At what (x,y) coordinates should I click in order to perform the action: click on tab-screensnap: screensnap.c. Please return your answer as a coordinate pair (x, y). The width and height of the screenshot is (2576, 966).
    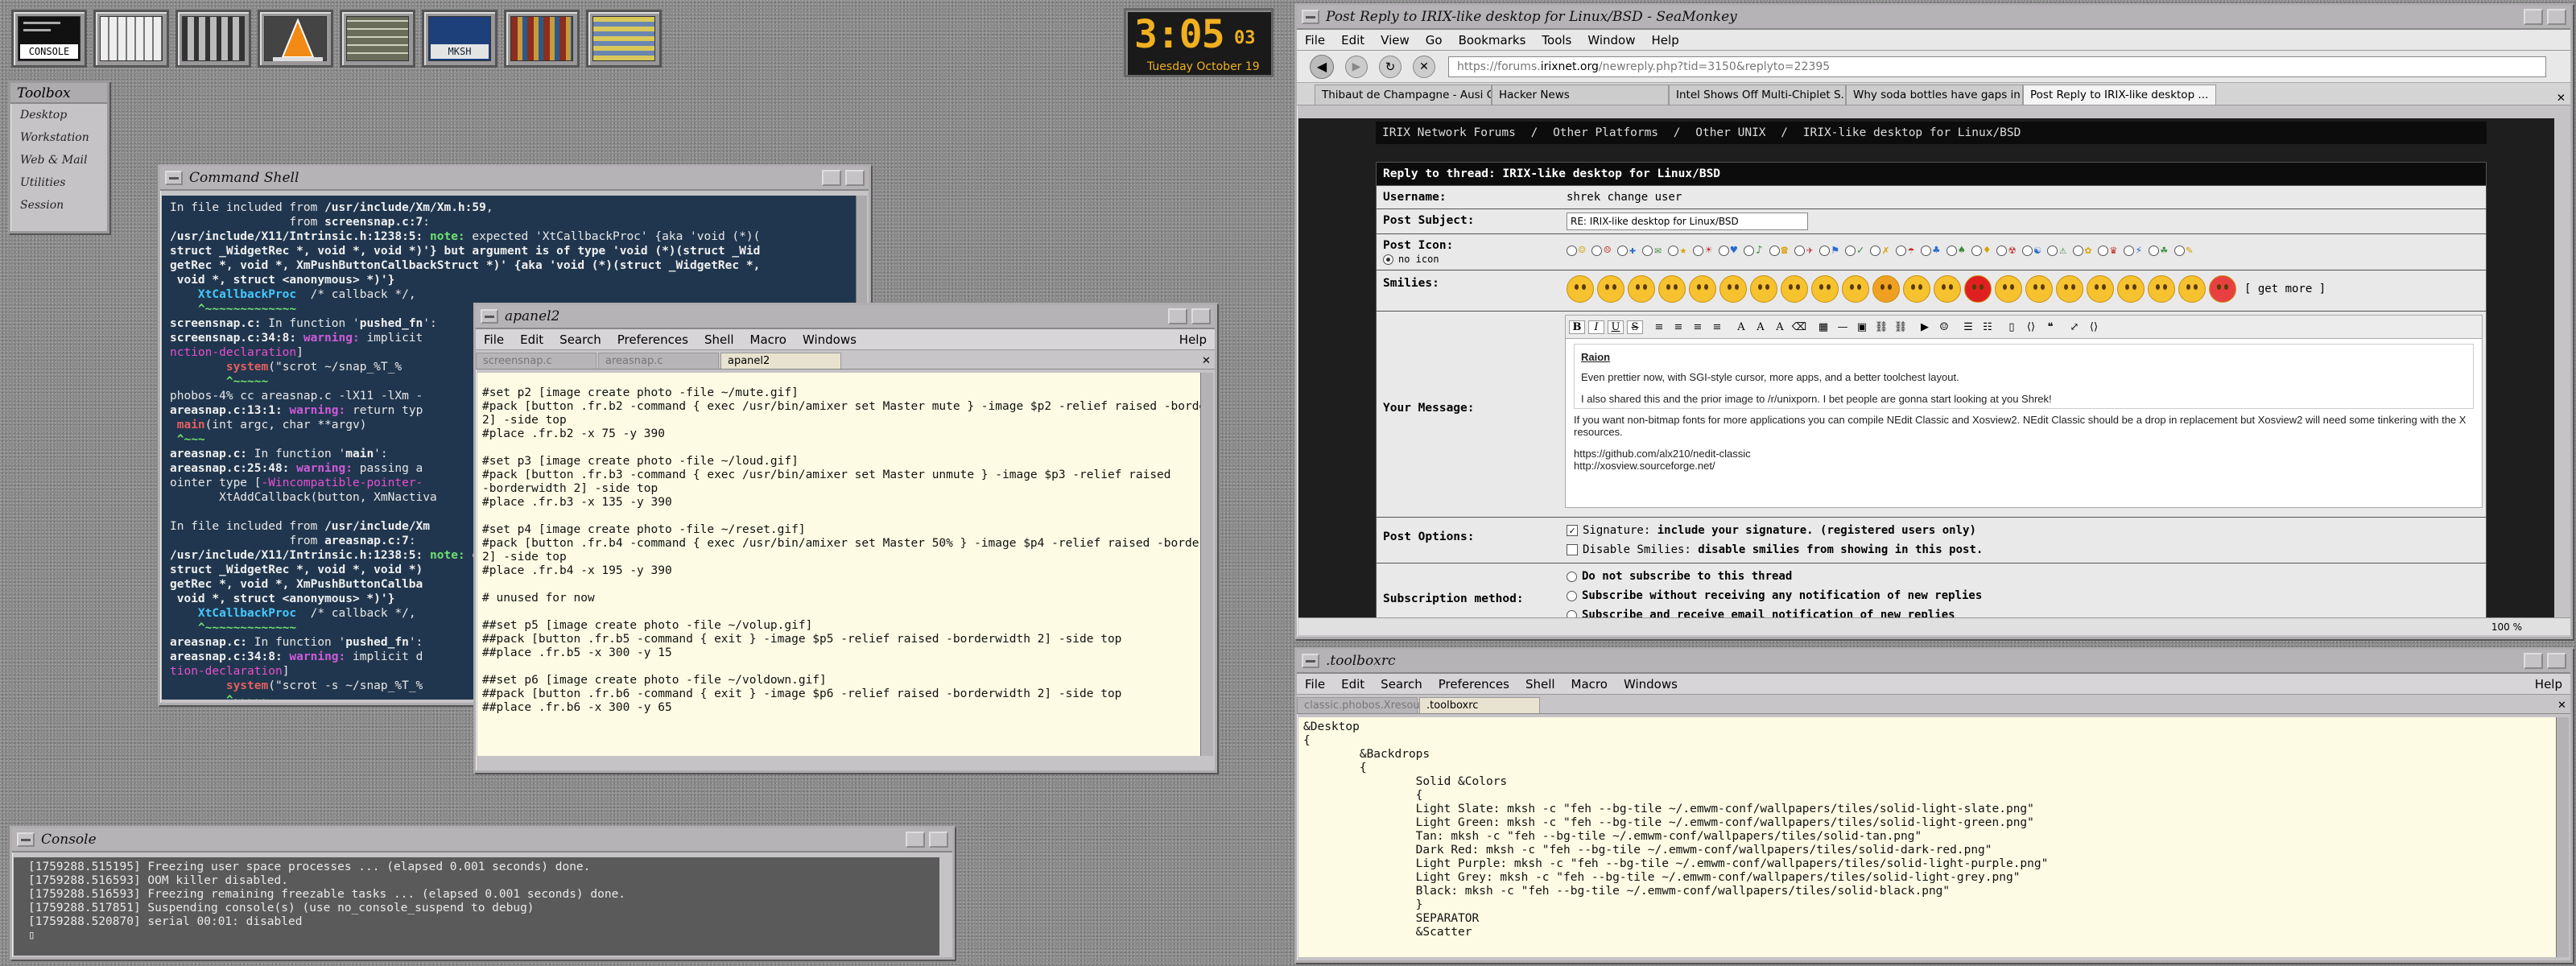
    Looking at the image, I should click on (536, 361).